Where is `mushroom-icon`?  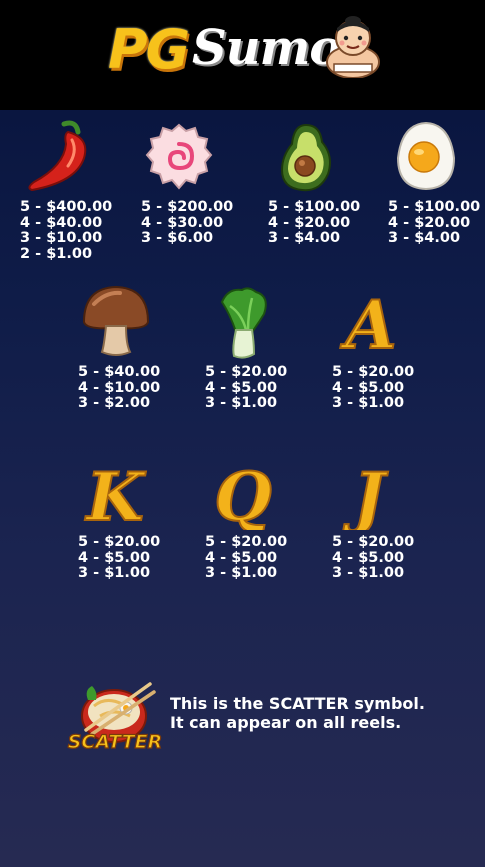
mushroom-icon is located at coordinates (116, 320).